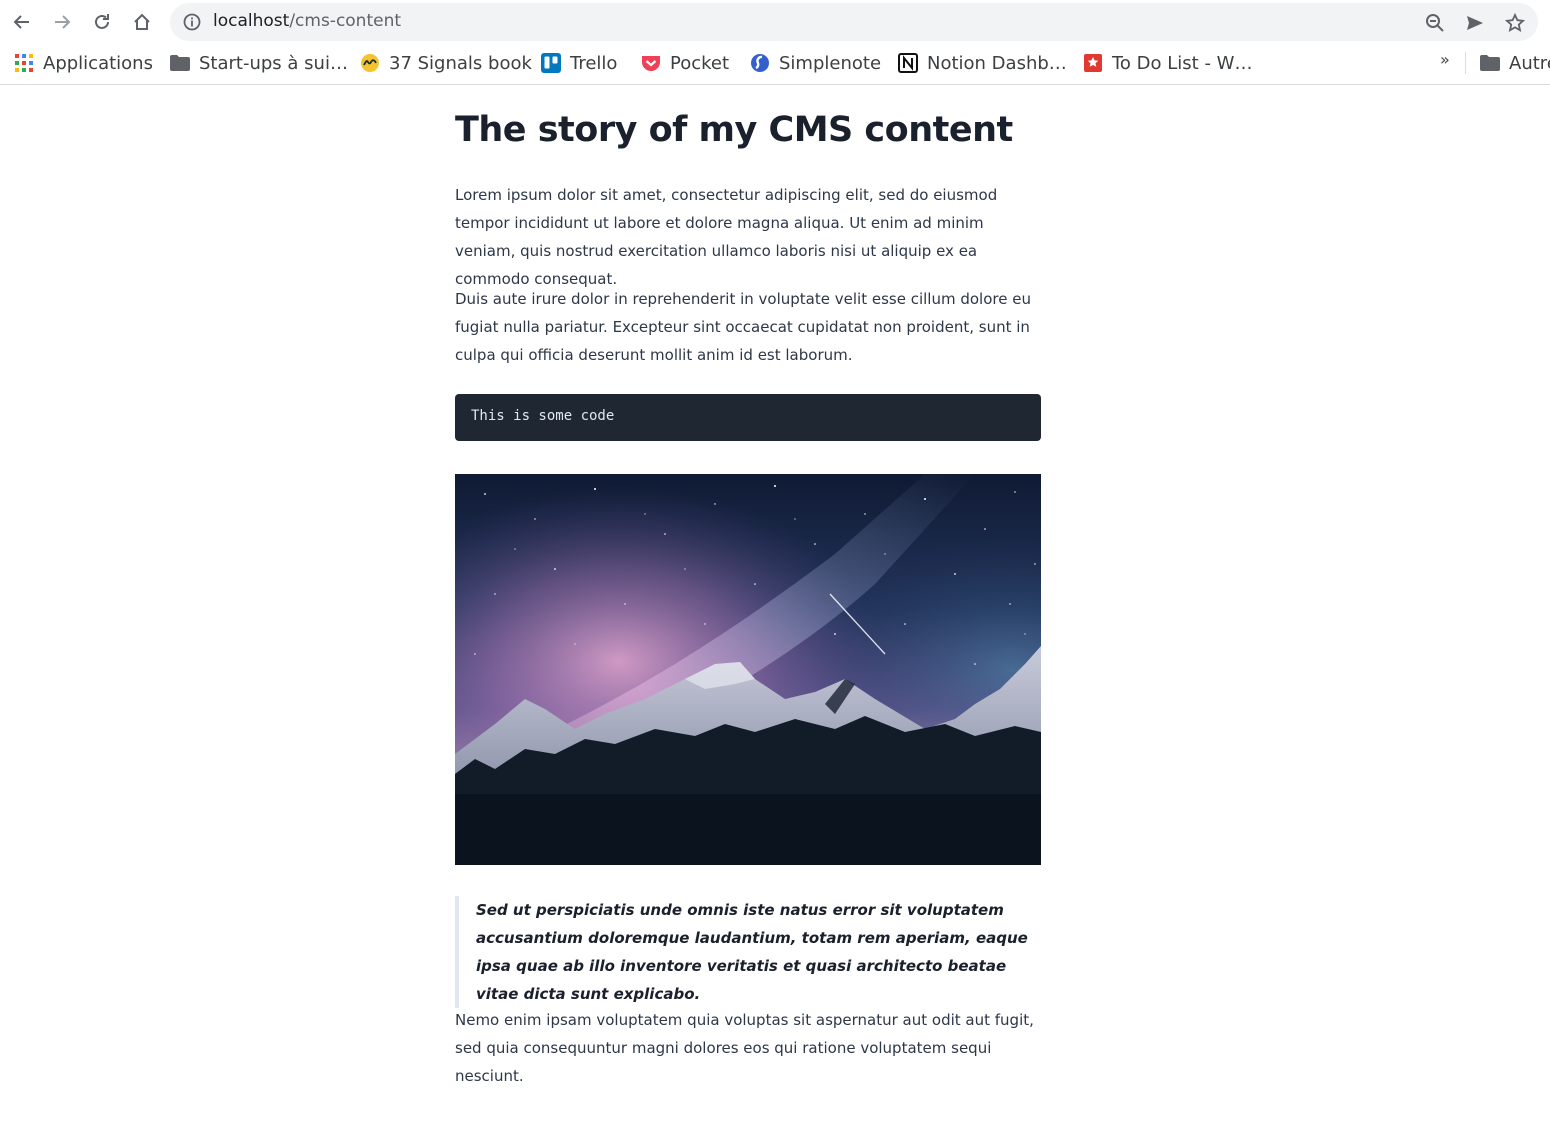 This screenshot has width=1550, height=1121. I want to click on apps-grid-icon, so click(24, 63).